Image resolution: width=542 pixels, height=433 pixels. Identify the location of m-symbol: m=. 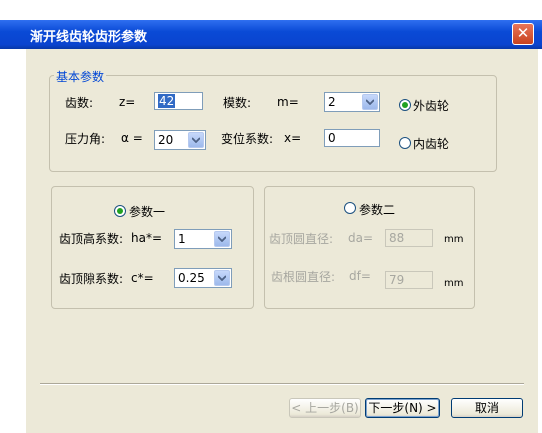
(288, 102).